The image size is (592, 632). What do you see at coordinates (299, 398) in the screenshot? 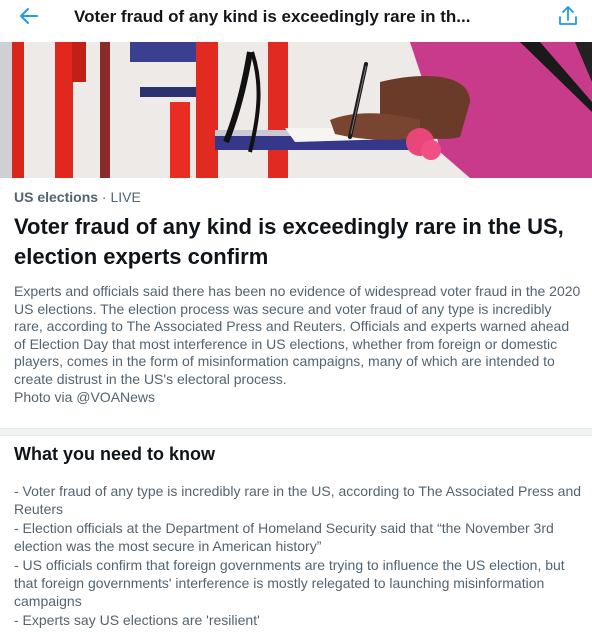
I see `photo-credit: Photo via @VOANews` at bounding box center [299, 398].